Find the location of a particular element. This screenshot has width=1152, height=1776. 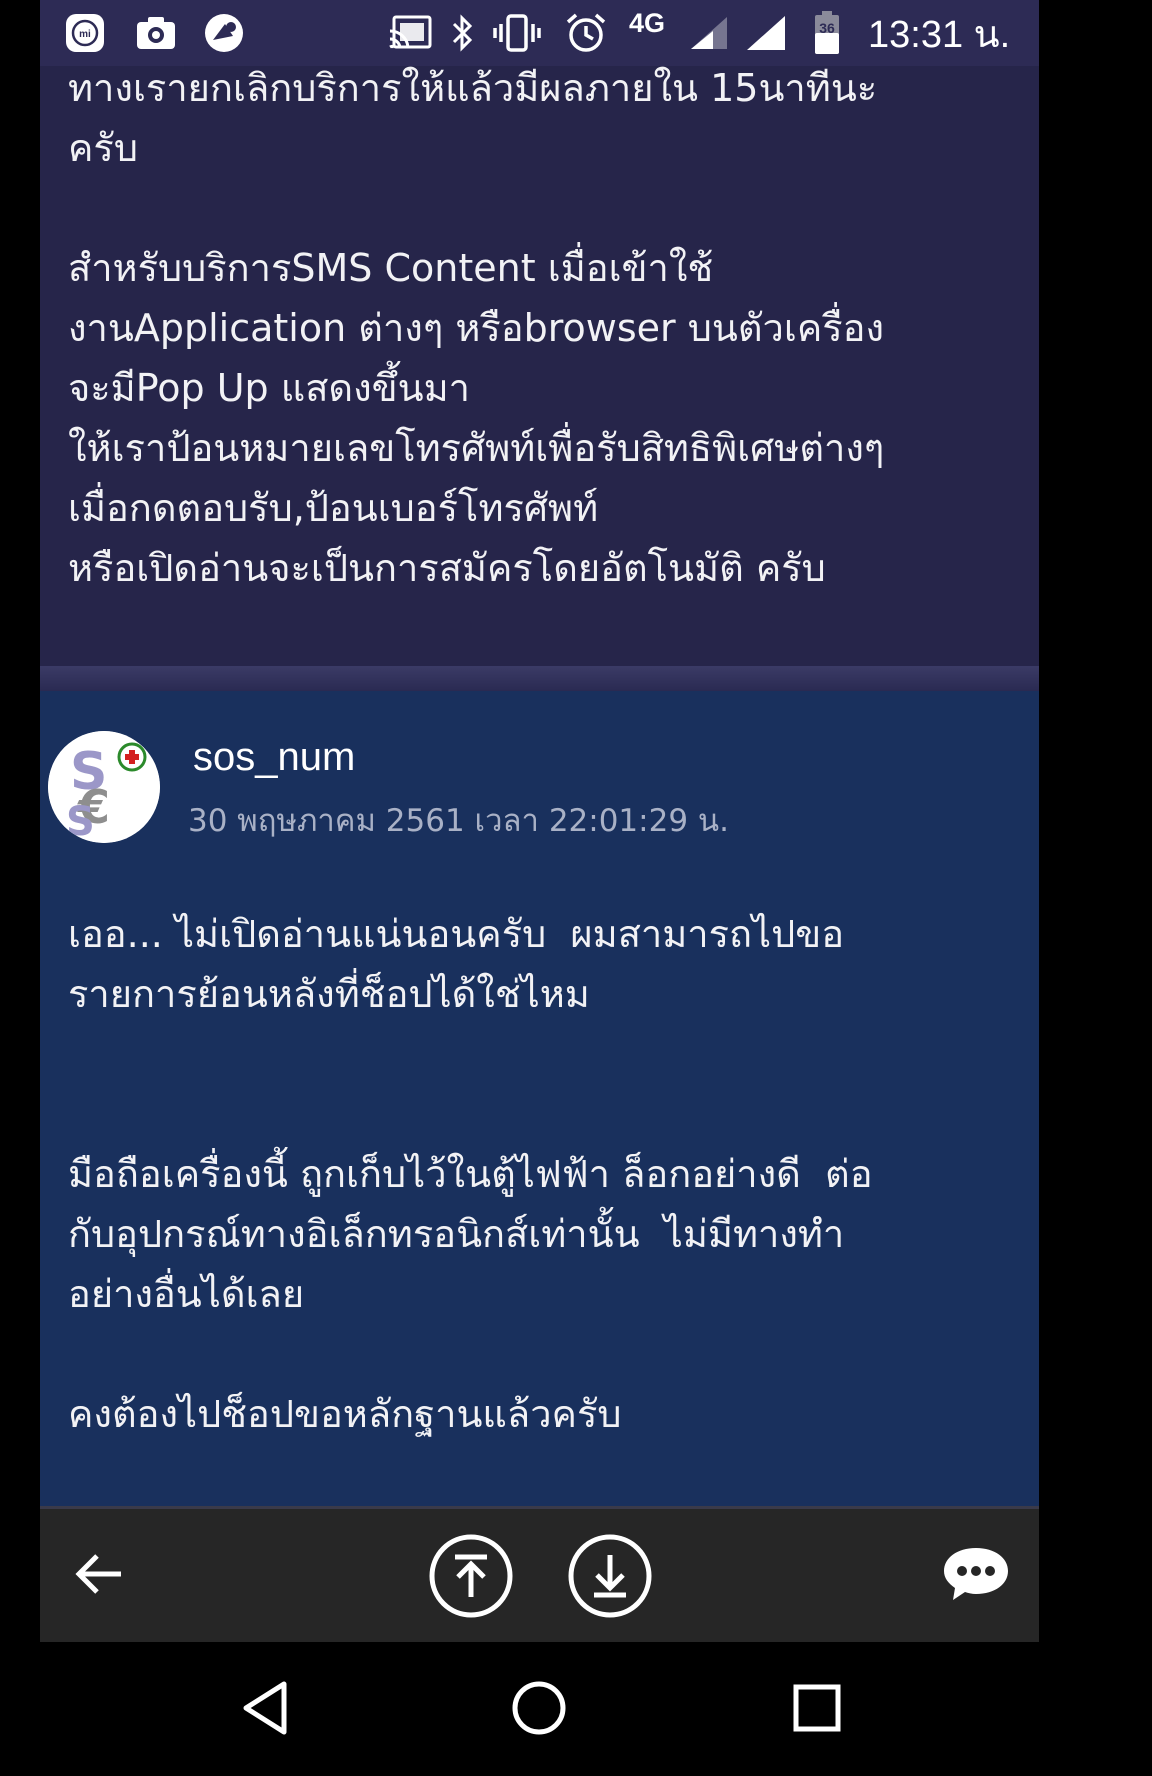

svg-text: mi is located at coordinates (85, 34).